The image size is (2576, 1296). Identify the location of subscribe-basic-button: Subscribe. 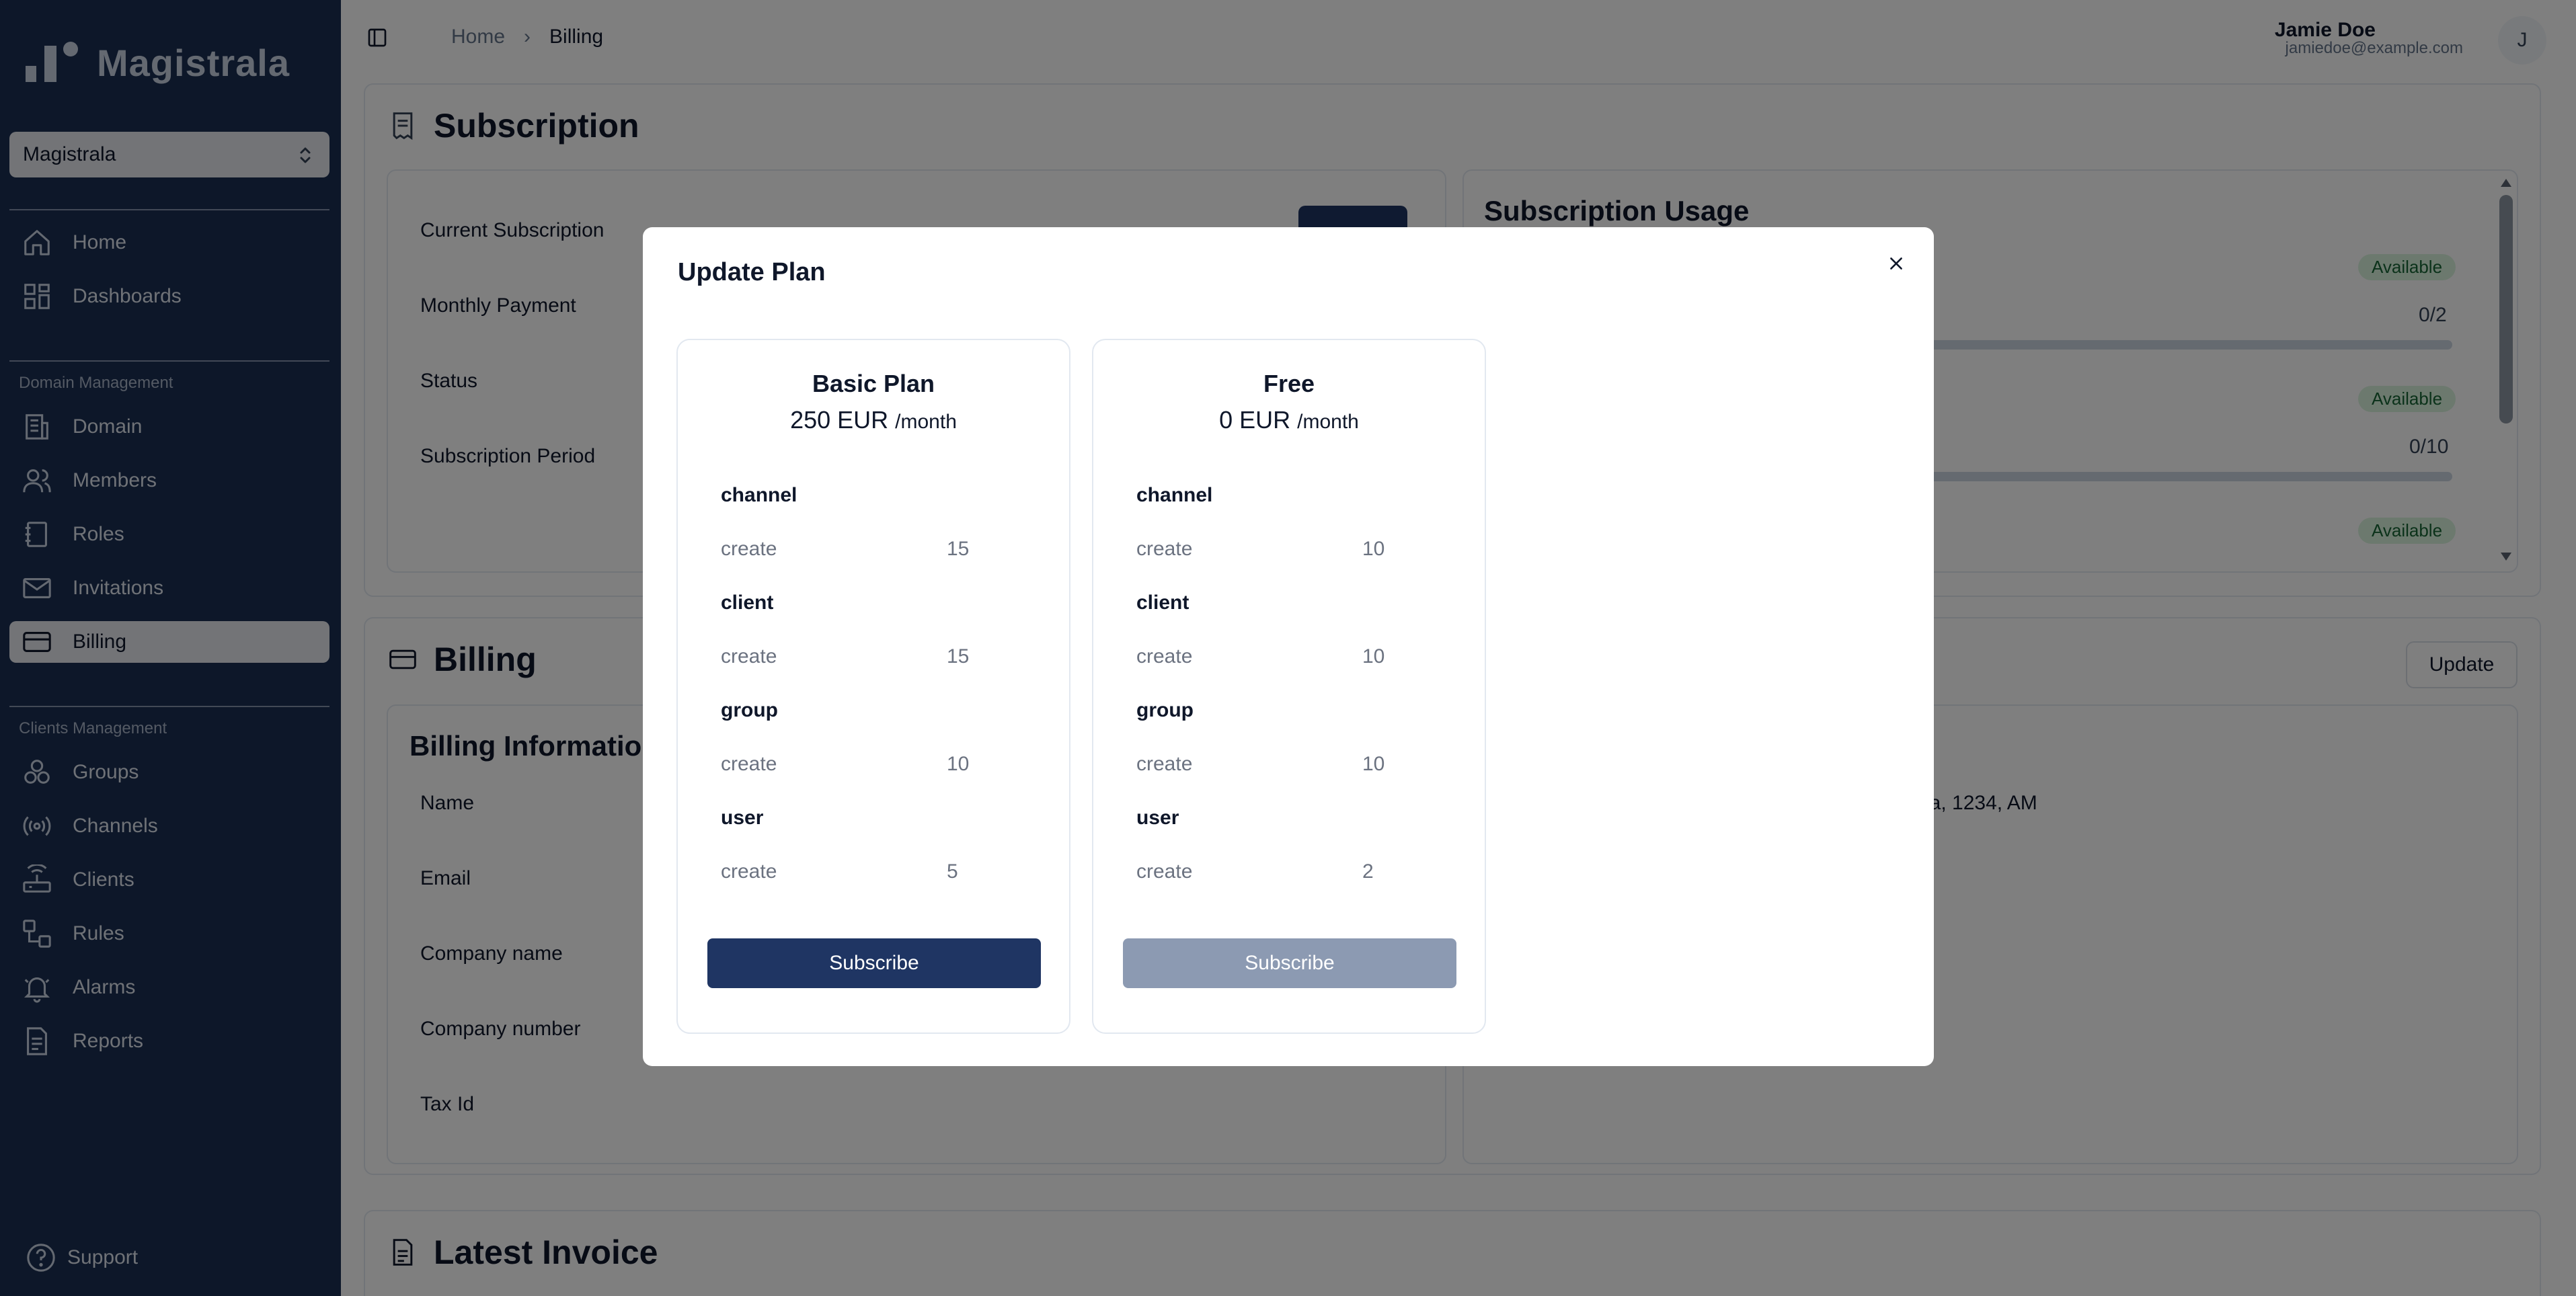
(874, 963).